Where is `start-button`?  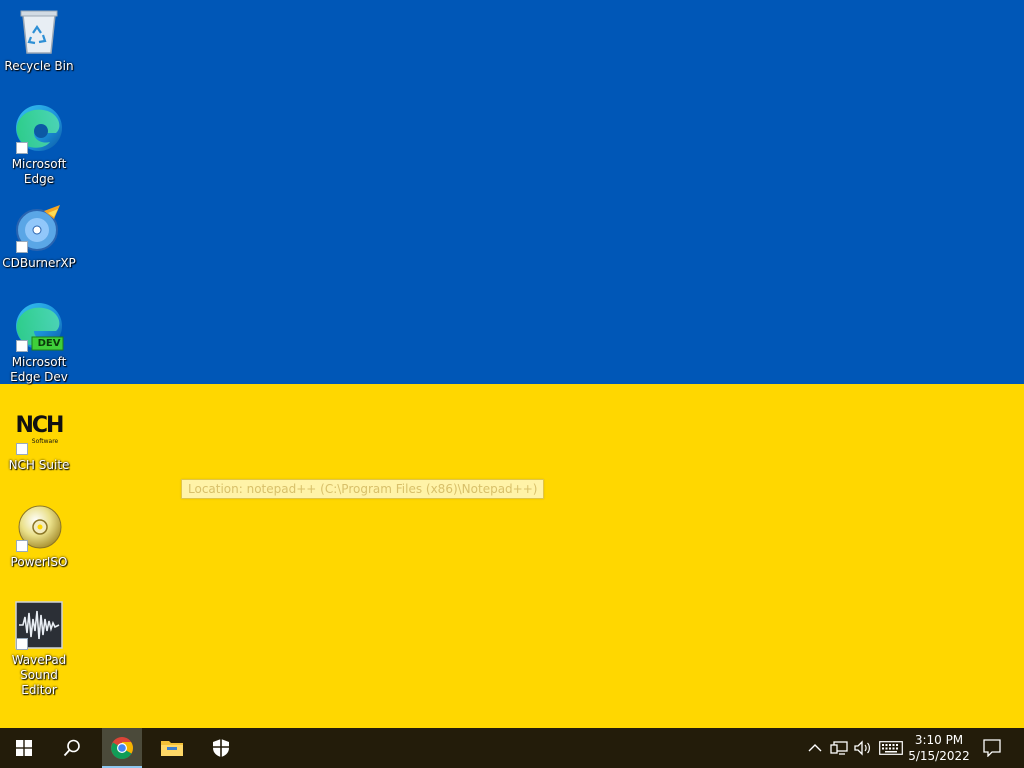 start-button is located at coordinates (24, 748).